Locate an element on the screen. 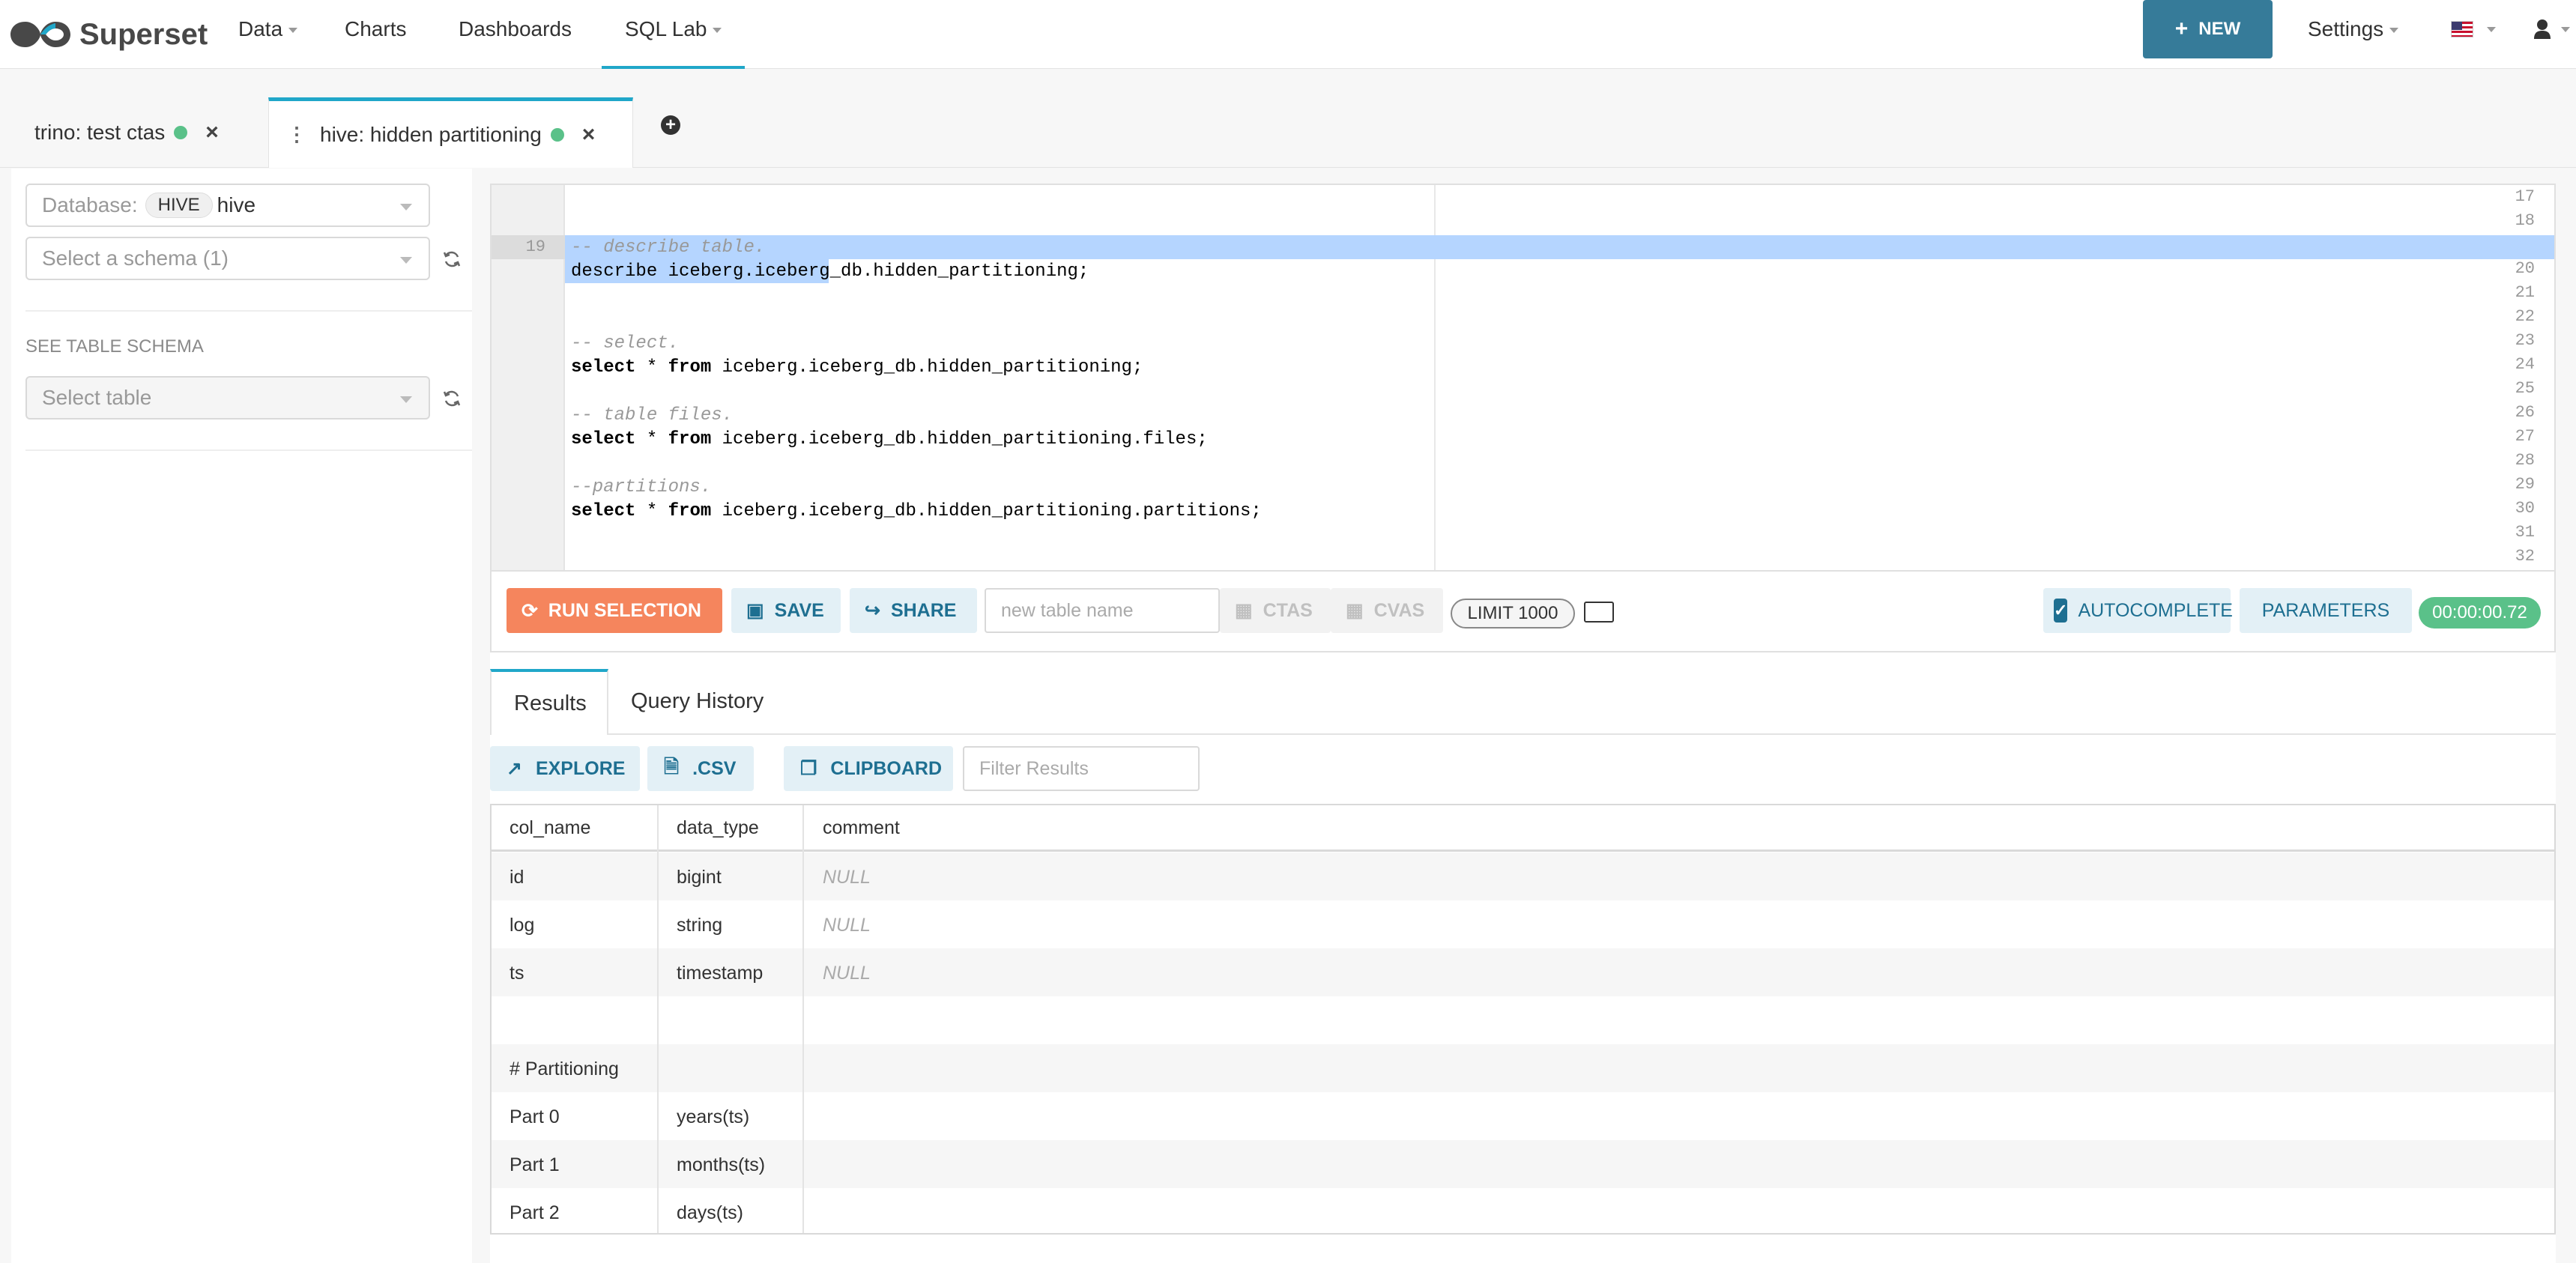 The width and height of the screenshot is (2576, 1263). line-number: 21 is located at coordinates (2525, 292).